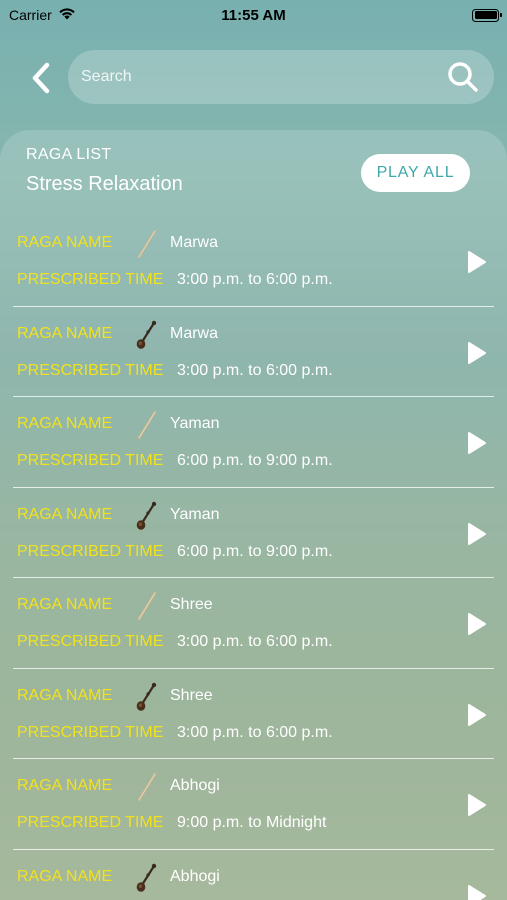 Image resolution: width=507 pixels, height=900 pixels. Describe the element at coordinates (30, 15) in the screenshot. I see `carrier-label: Carrier` at that location.